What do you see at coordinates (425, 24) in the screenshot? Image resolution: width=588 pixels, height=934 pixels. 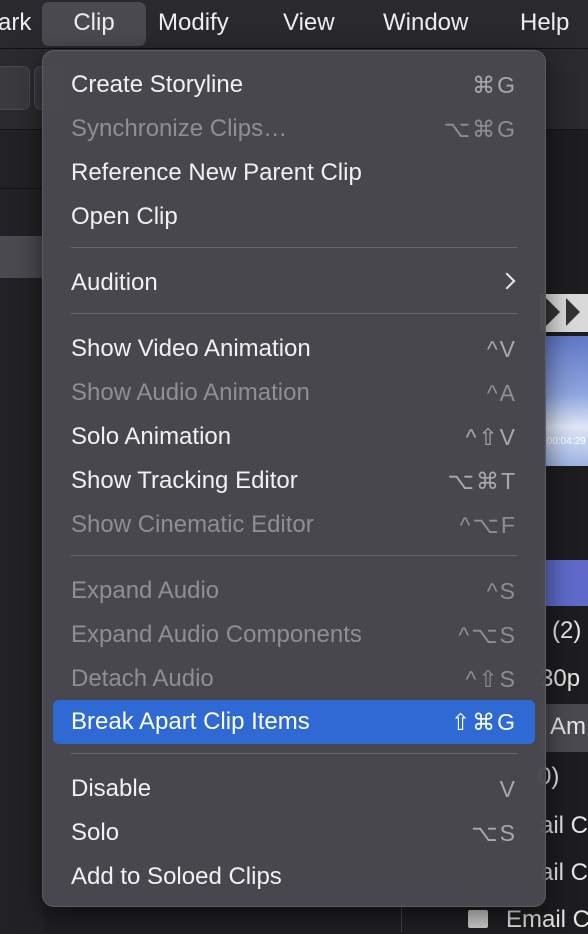 I see `menu-bar-item-window: Window` at bounding box center [425, 24].